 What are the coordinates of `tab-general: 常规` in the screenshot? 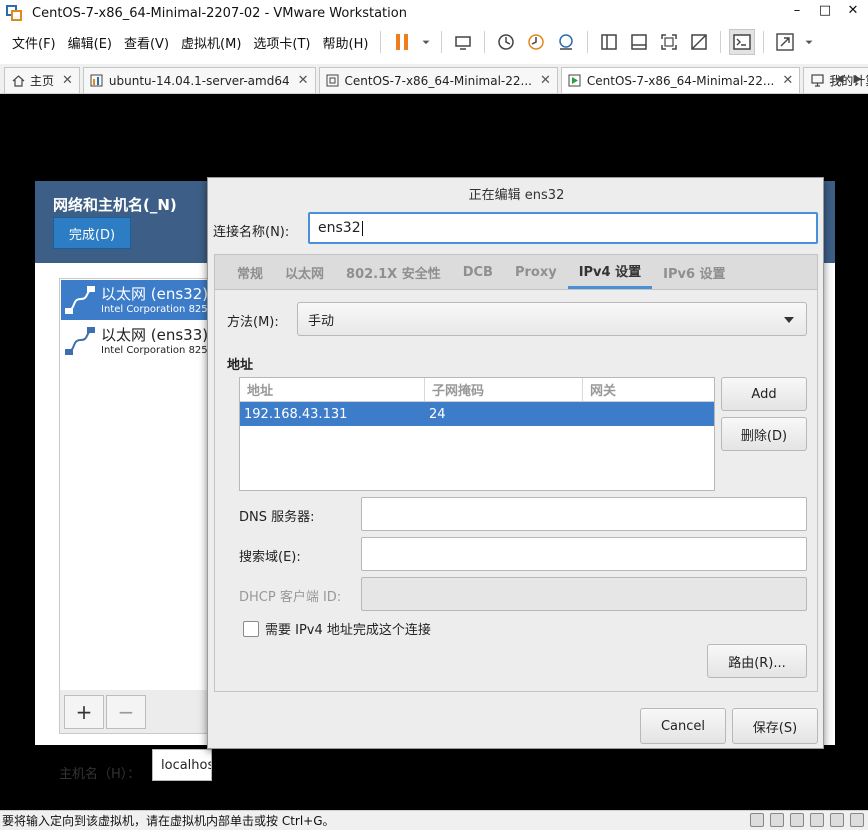 It's located at (244, 272).